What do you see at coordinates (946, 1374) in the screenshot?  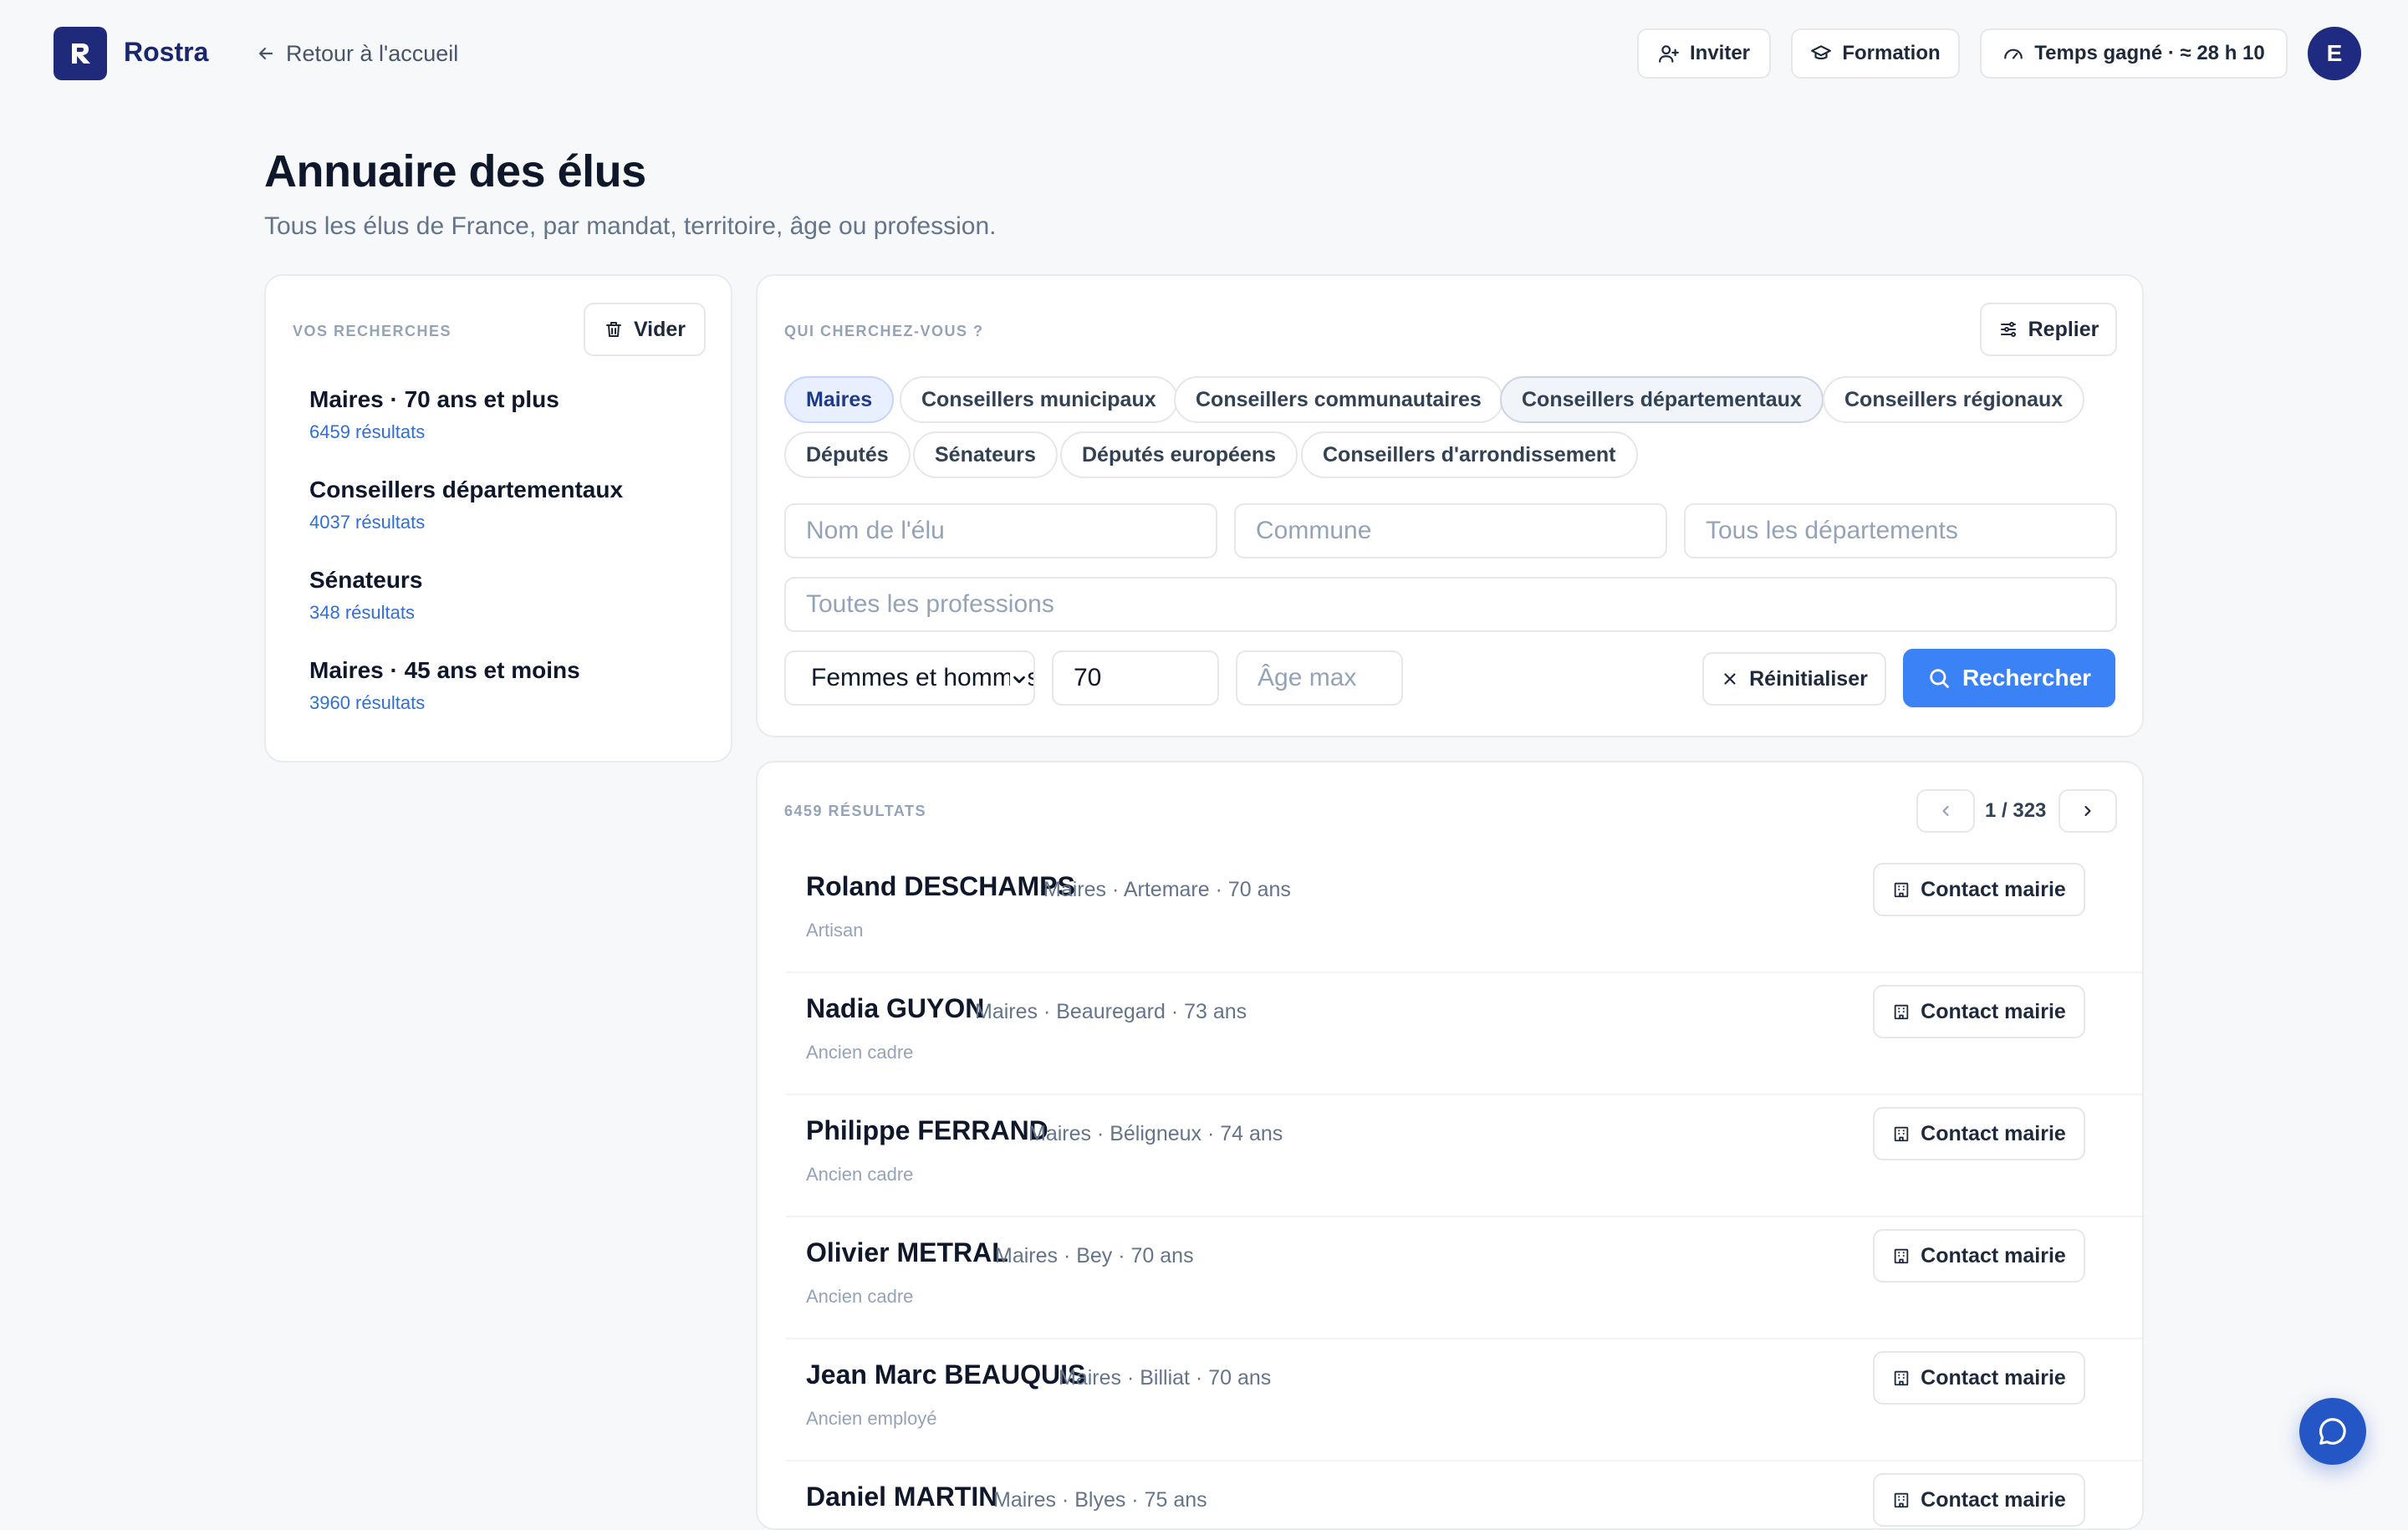 I see `elected-name: Jean Marc BEAUQUIS` at bounding box center [946, 1374].